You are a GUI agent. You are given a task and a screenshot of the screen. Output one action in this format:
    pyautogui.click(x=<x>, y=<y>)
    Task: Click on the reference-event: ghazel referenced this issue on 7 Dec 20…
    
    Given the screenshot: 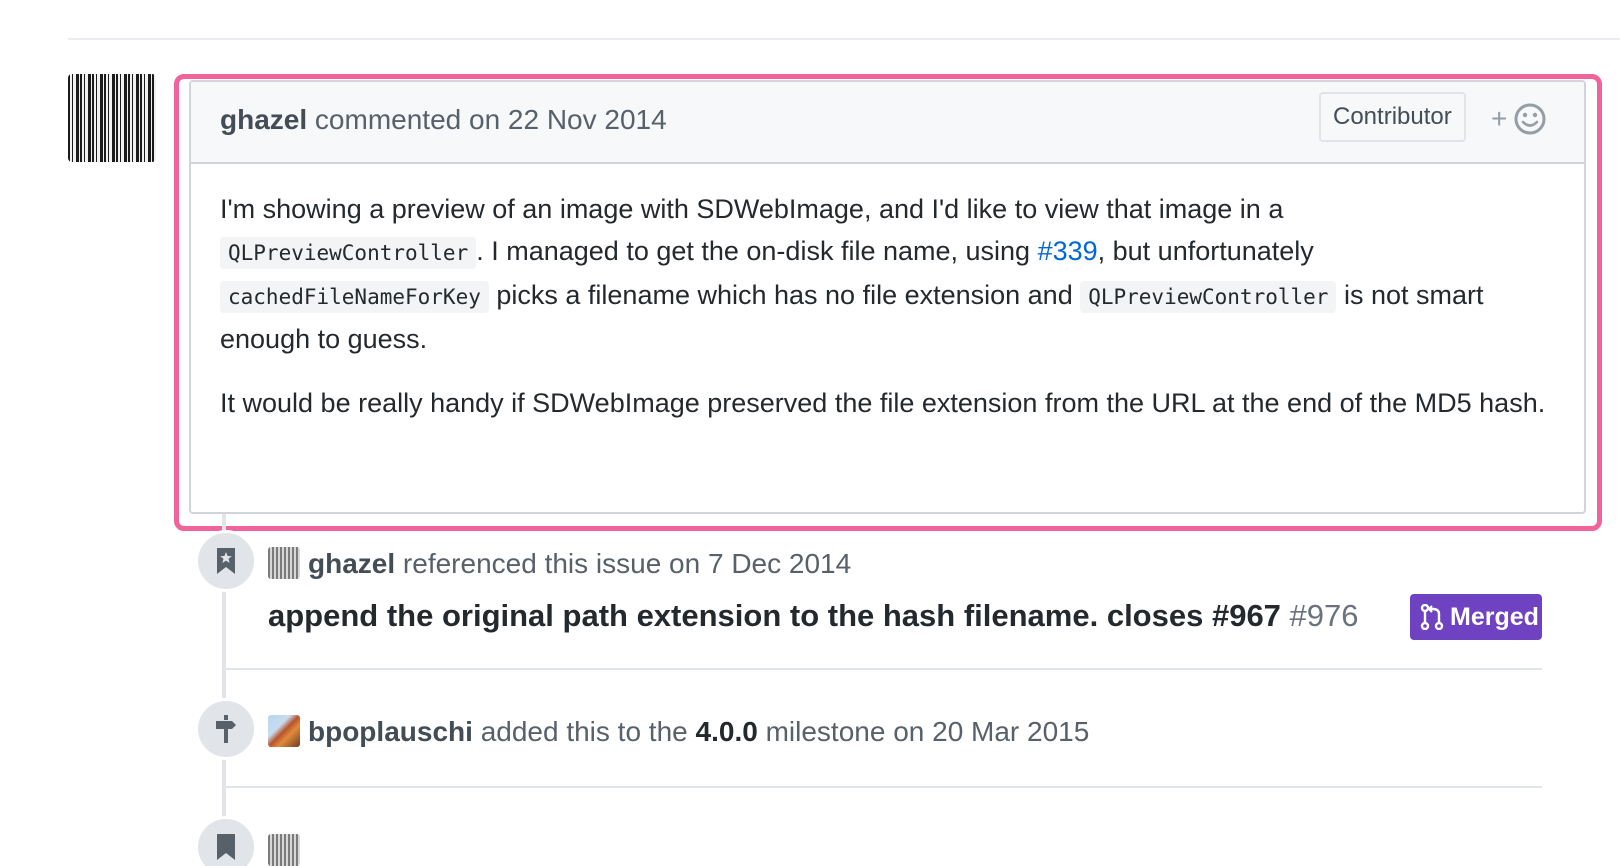 What is the action you would take?
    pyautogui.click(x=559, y=563)
    